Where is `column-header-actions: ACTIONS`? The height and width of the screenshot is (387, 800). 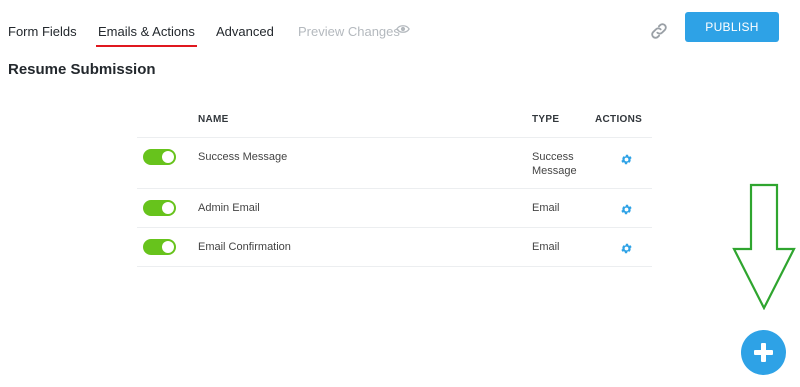 column-header-actions: ACTIONS is located at coordinates (619, 119).